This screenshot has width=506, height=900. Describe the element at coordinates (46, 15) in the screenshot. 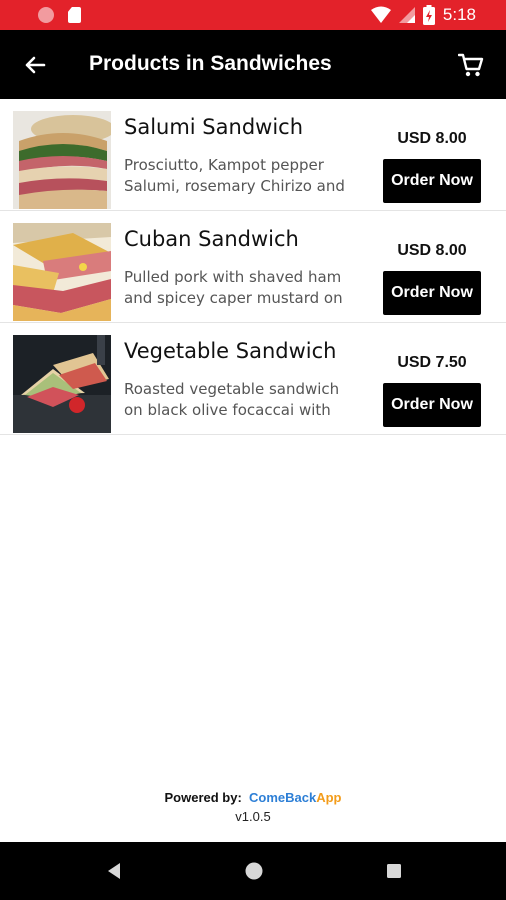

I see `notification-dot-icon` at that location.